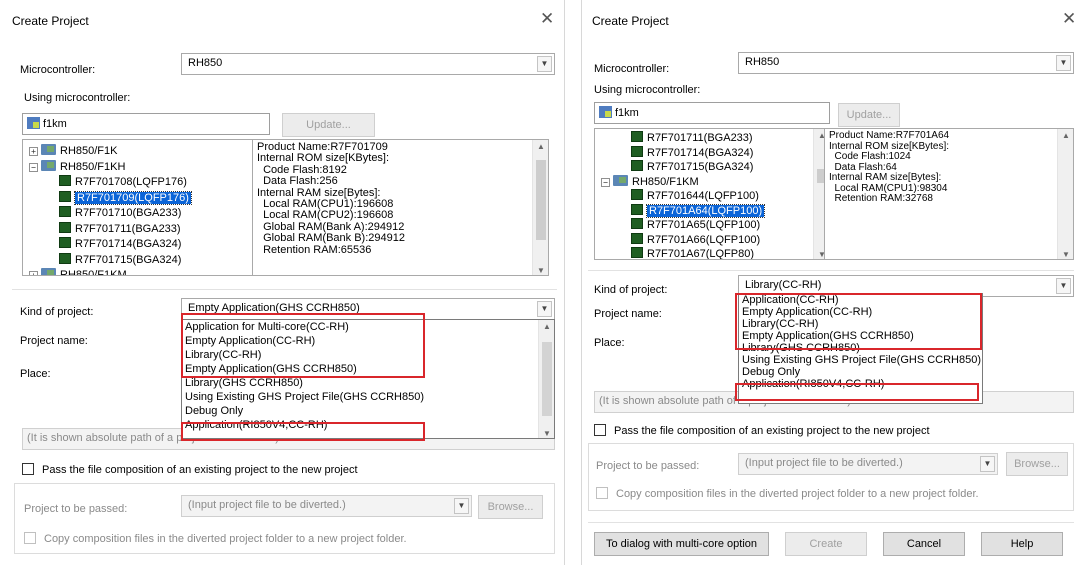  What do you see at coordinates (214, 411) in the screenshot?
I see `dropdown-option: Debug Only` at bounding box center [214, 411].